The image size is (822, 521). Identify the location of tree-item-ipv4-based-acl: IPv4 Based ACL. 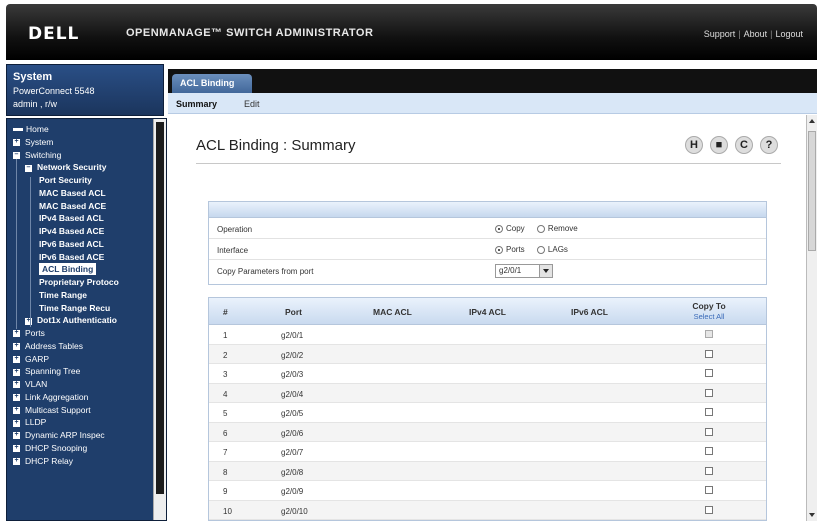
(71, 218).